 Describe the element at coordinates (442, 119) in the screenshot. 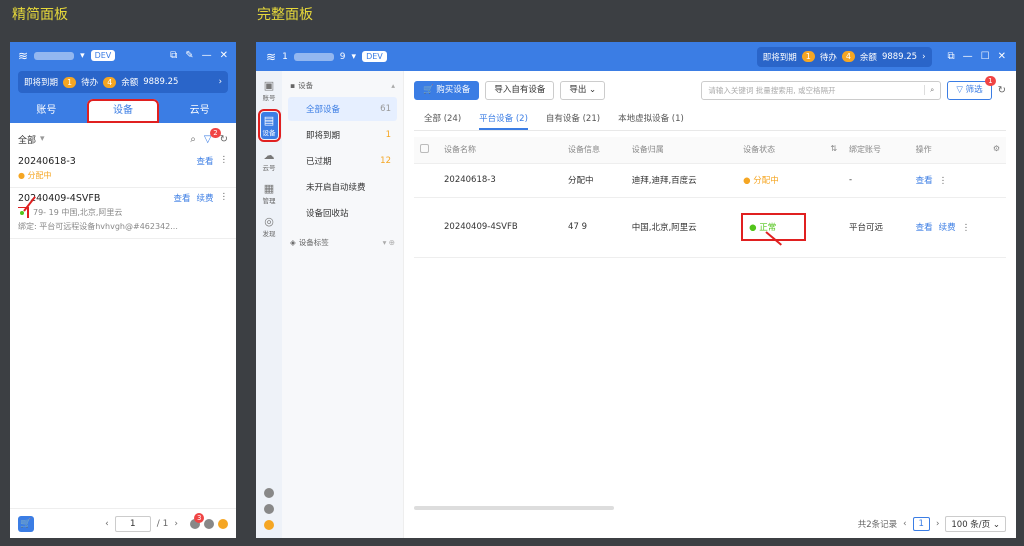

I see `tab-all: 全部 (24)` at that location.